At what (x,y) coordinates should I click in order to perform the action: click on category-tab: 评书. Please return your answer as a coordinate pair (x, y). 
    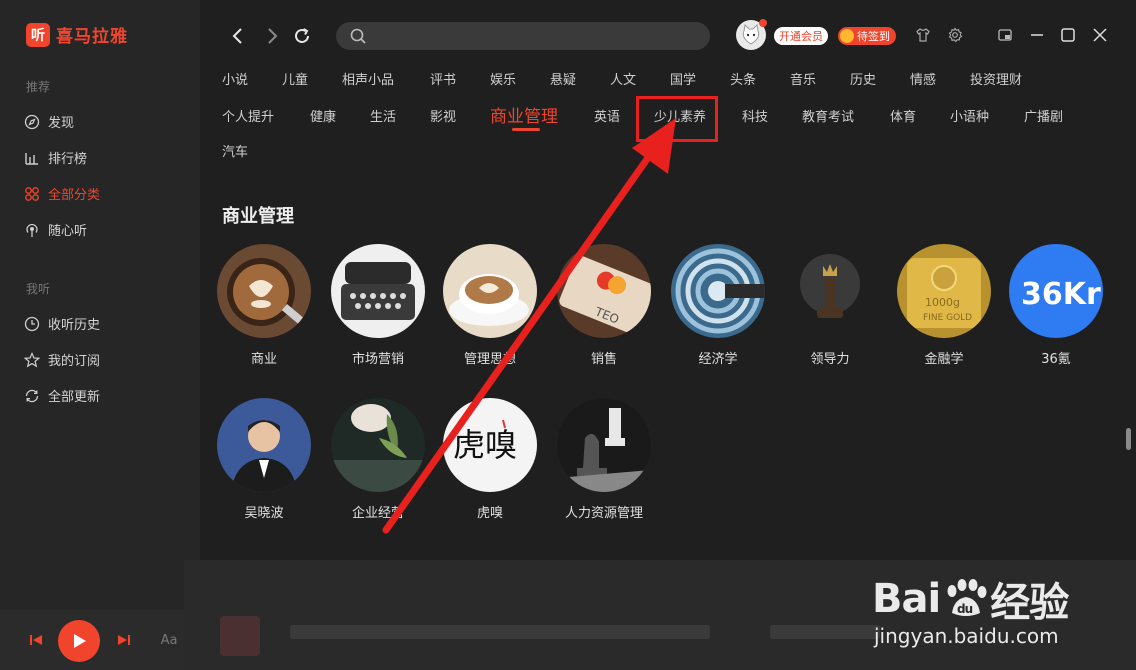
    Looking at the image, I should click on (443, 78).